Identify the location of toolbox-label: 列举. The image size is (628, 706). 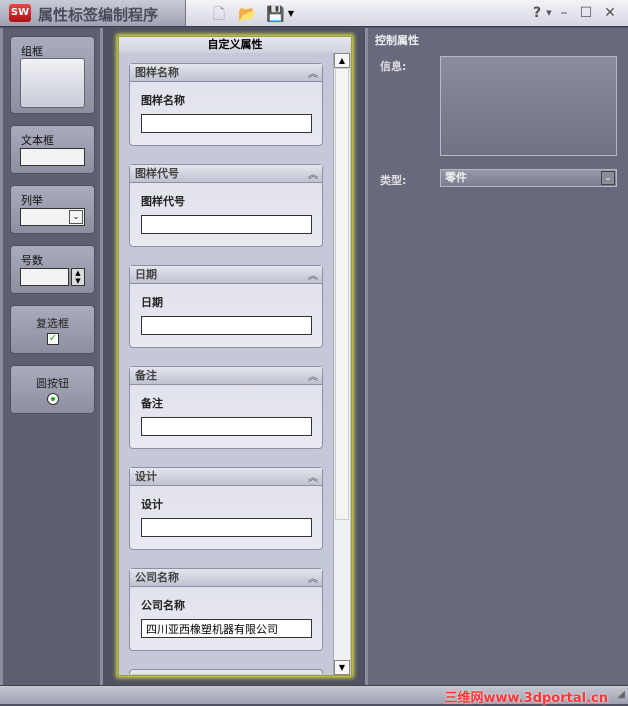
(32, 200).